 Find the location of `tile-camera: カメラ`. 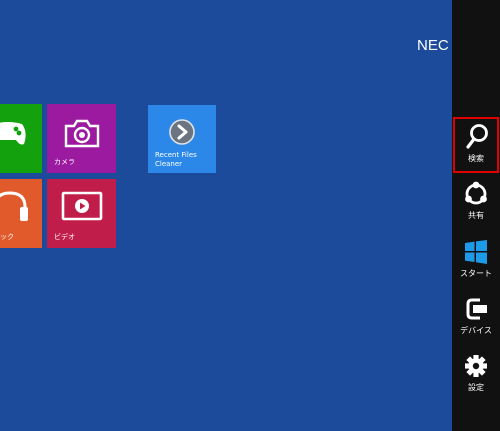

tile-camera: カメラ is located at coordinates (81, 138).